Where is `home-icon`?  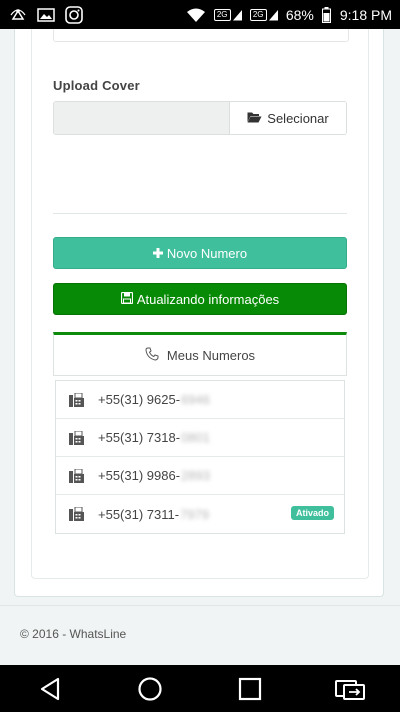
home-icon is located at coordinates (150, 689).